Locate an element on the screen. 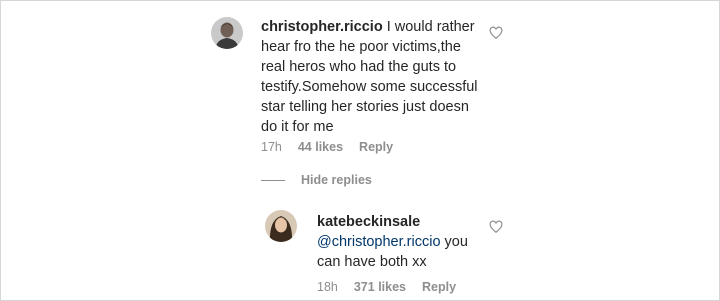 This screenshot has height=301, width=720. hide-replies-button: Hide replies is located at coordinates (316, 180).